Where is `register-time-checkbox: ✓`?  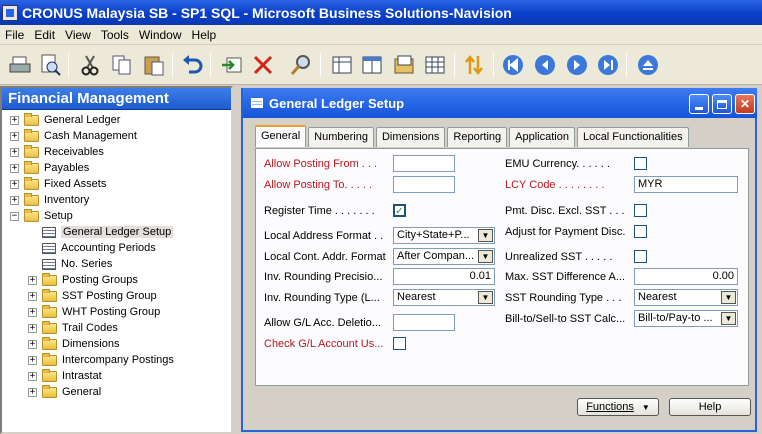
register-time-checkbox: ✓ is located at coordinates (399, 210).